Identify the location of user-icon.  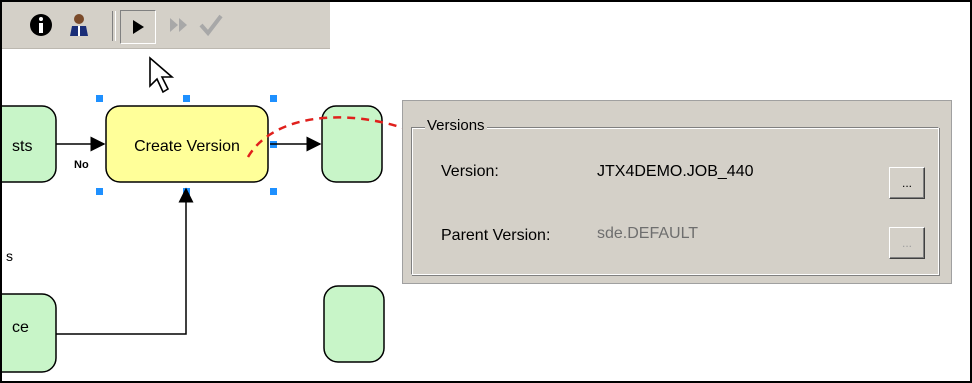
(79, 25).